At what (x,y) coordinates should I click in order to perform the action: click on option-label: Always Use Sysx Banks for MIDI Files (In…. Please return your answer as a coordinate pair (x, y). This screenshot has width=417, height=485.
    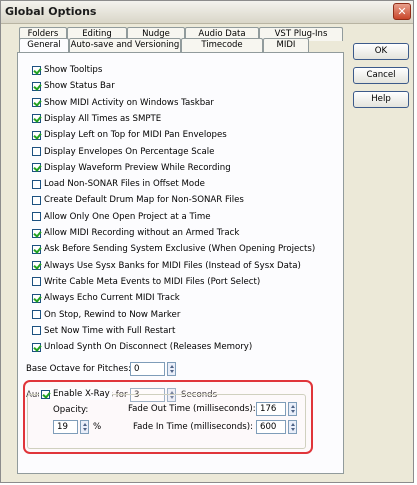
    Looking at the image, I should click on (172, 265).